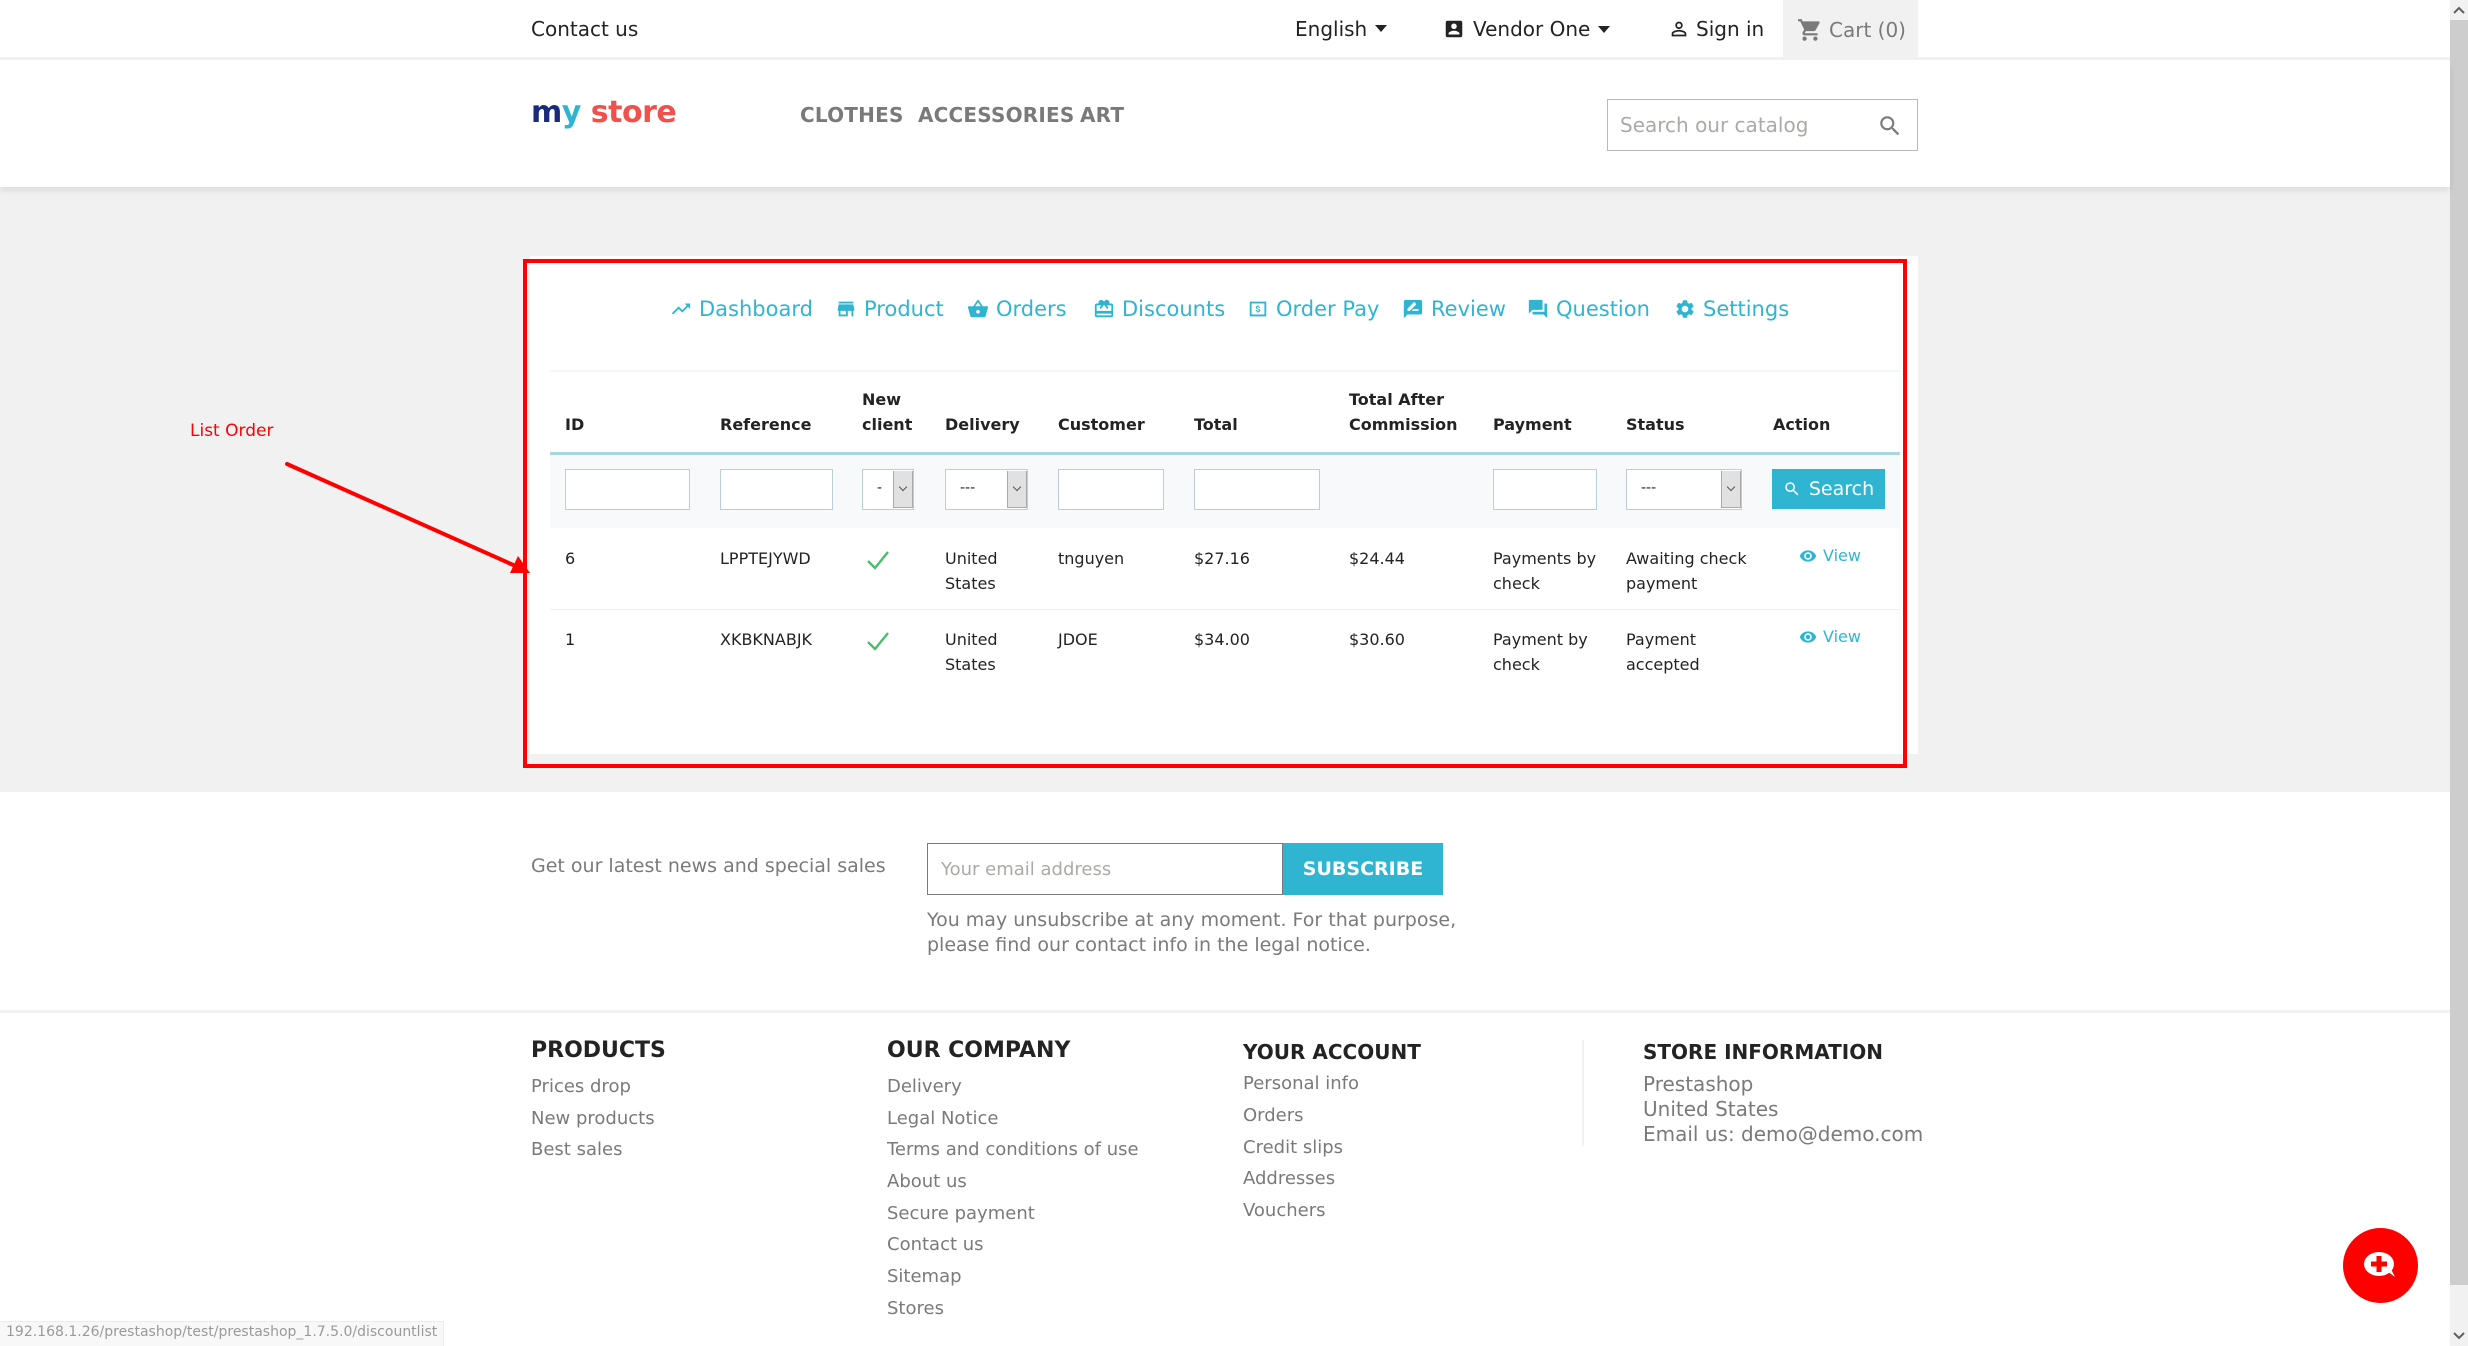 This screenshot has height=1346, width=2468. I want to click on col-header-text: Total After, so click(1397, 399).